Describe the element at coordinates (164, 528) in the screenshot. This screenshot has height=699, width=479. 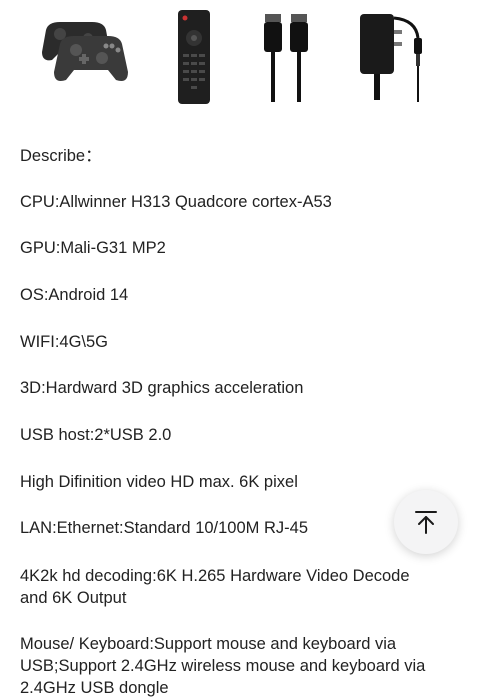
I see `spec-lan: LAN:Ethernet:Standard 10/100M RJ-45` at that location.